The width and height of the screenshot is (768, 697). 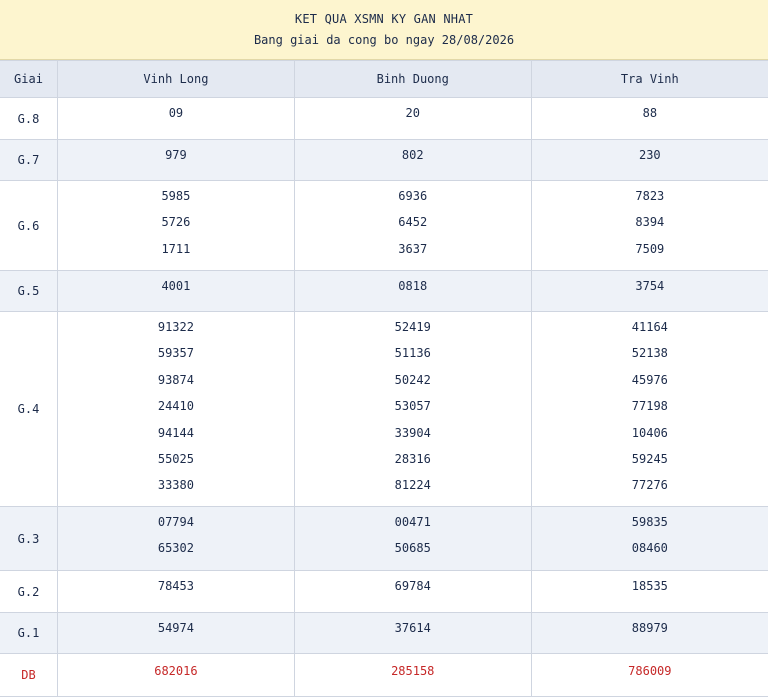 What do you see at coordinates (412, 458) in the screenshot?
I see `prize-number: 28316` at bounding box center [412, 458].